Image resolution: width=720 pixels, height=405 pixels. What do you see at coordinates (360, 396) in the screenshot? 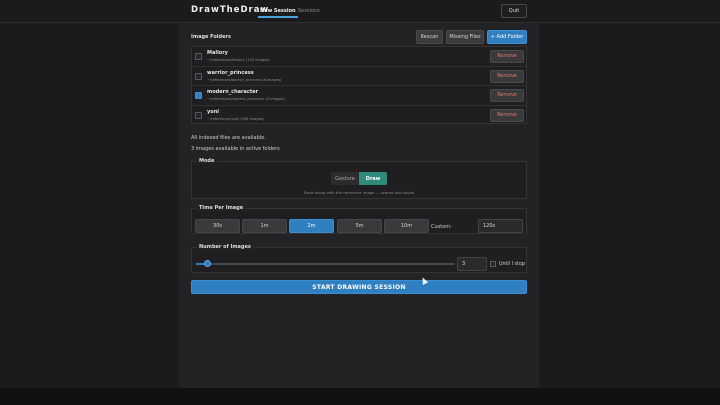
I see `bottom-strip` at bounding box center [360, 396].